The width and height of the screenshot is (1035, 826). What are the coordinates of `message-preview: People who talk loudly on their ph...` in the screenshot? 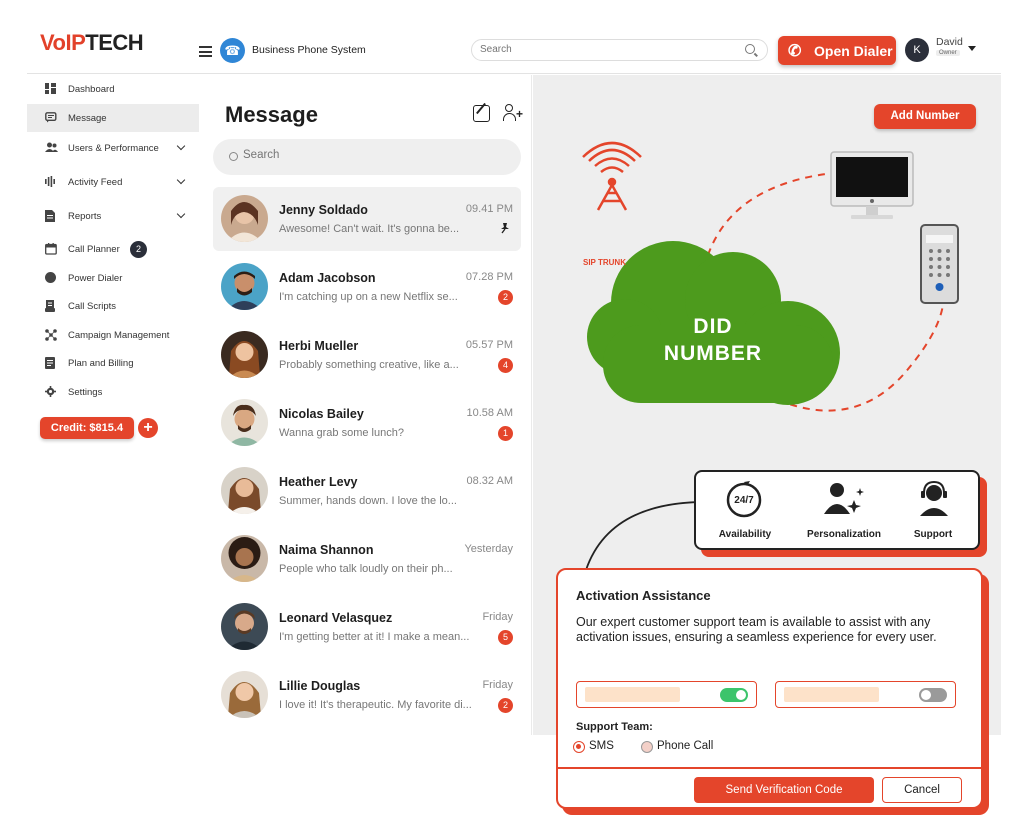 It's located at (366, 569).